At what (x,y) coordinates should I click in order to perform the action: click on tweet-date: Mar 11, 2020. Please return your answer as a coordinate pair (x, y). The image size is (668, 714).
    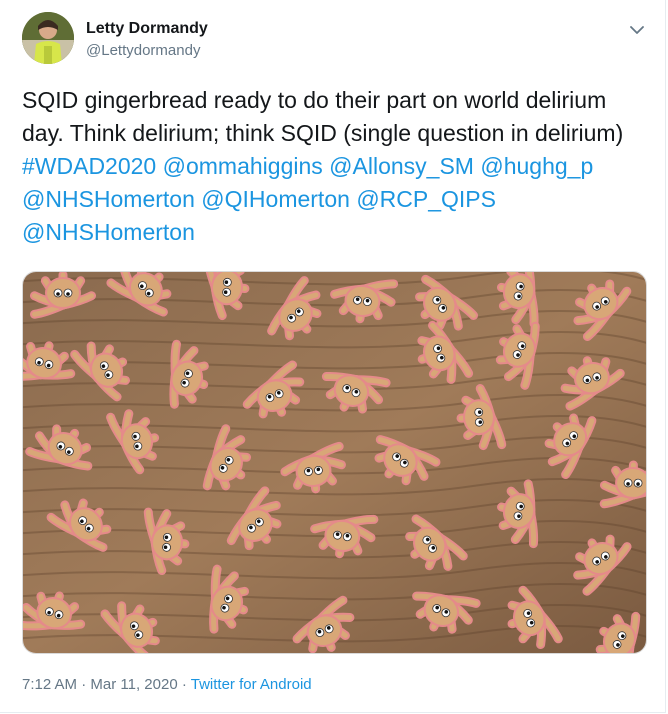
    Looking at the image, I should click on (133, 684).